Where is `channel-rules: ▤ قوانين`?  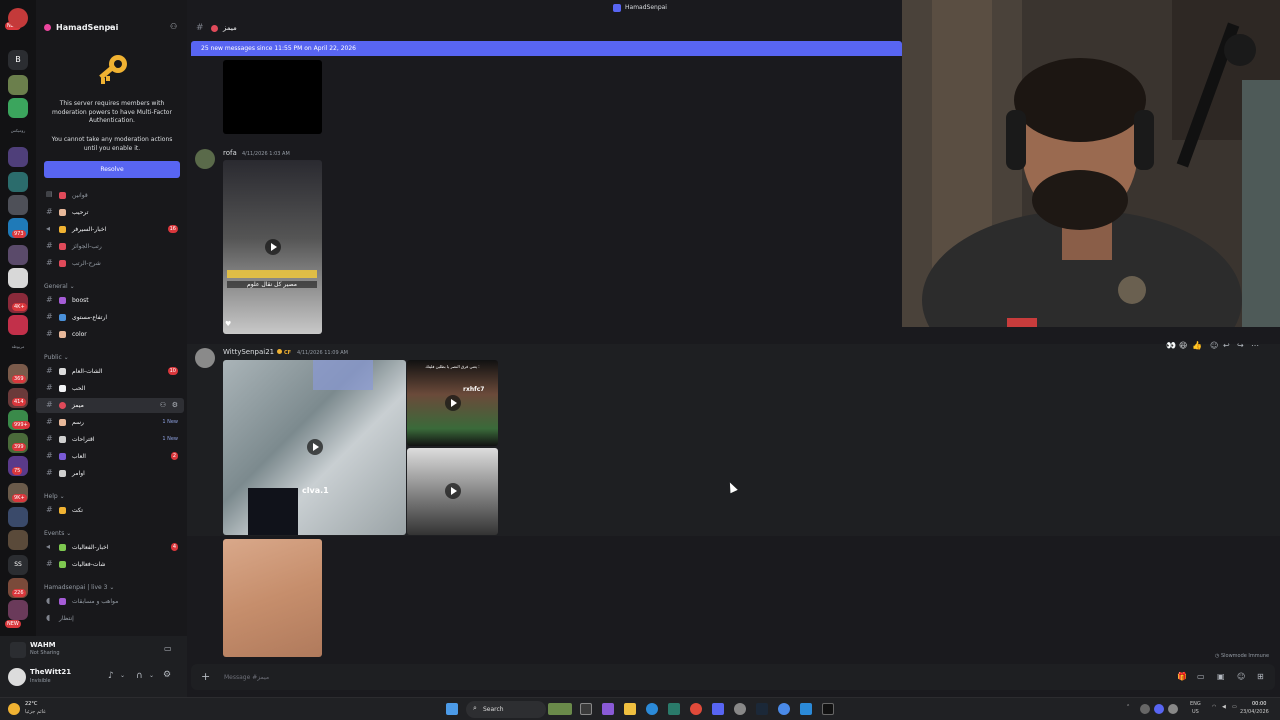 channel-rules: ▤ قوانين is located at coordinates (110, 195).